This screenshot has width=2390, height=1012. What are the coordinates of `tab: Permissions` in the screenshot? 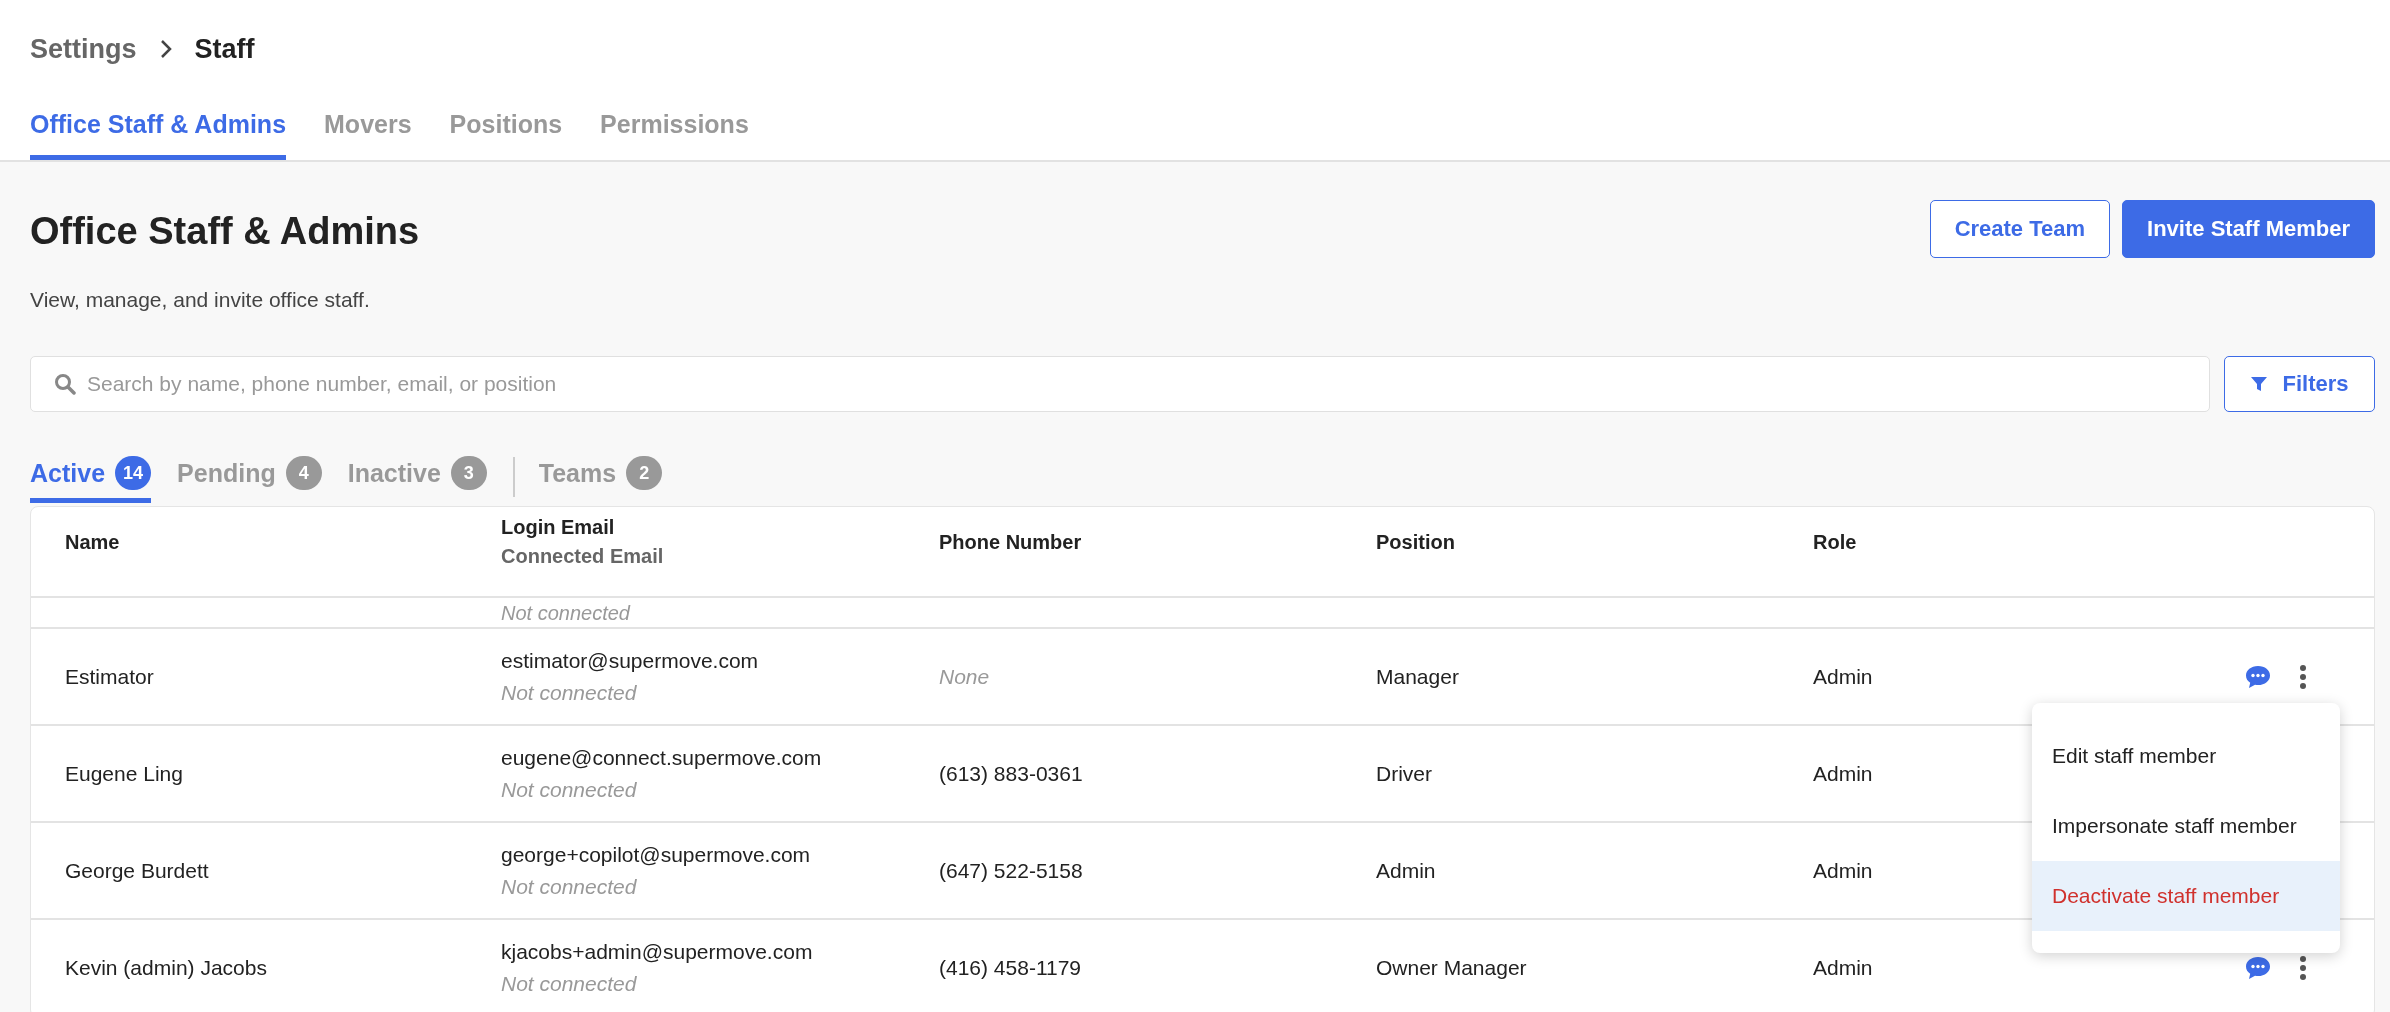 It's located at (674, 129).